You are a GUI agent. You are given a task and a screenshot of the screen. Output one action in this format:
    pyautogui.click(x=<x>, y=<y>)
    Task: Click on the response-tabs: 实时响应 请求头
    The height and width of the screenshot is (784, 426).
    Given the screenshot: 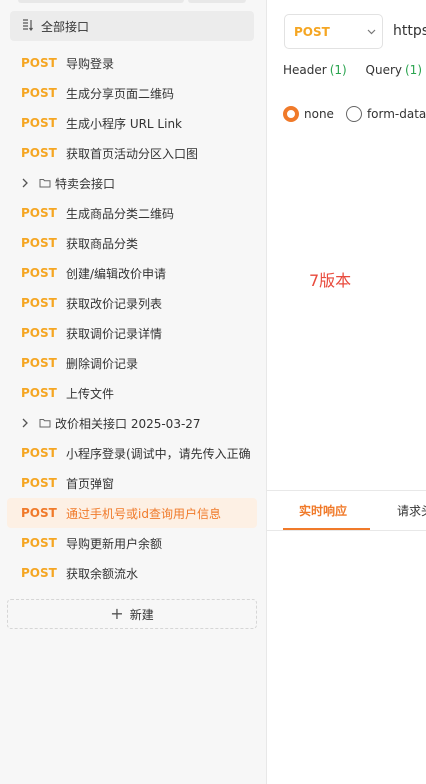 What is the action you would take?
    pyautogui.click(x=346, y=510)
    